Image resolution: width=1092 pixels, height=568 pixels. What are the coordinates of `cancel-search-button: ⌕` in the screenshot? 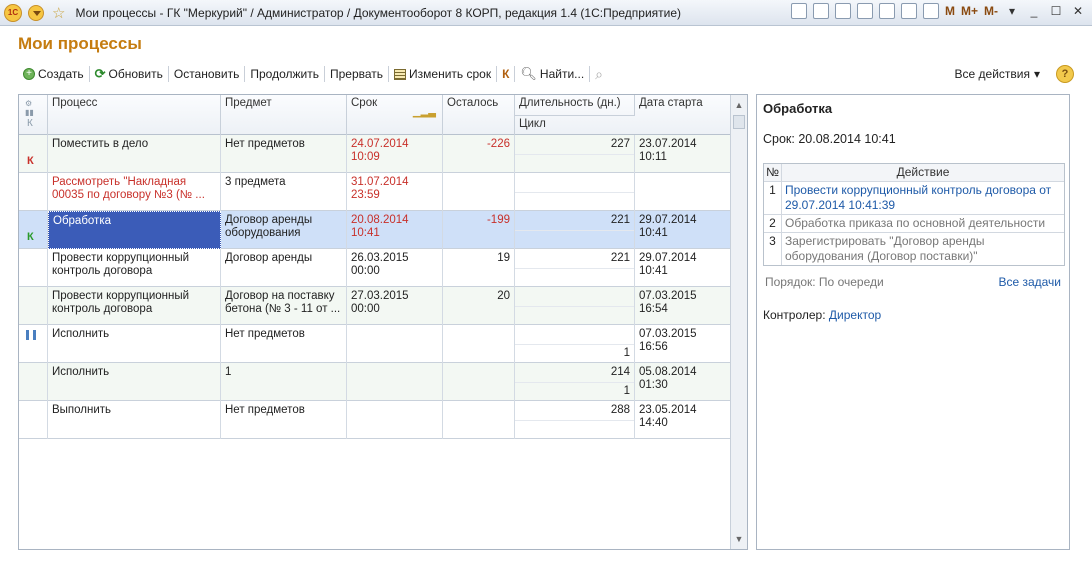 It's located at (599, 74).